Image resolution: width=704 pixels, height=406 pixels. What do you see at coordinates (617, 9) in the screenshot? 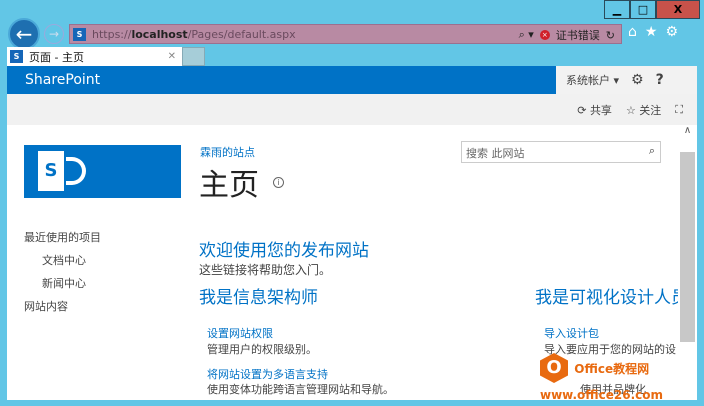
I see `minimize-button: ▁` at bounding box center [617, 9].